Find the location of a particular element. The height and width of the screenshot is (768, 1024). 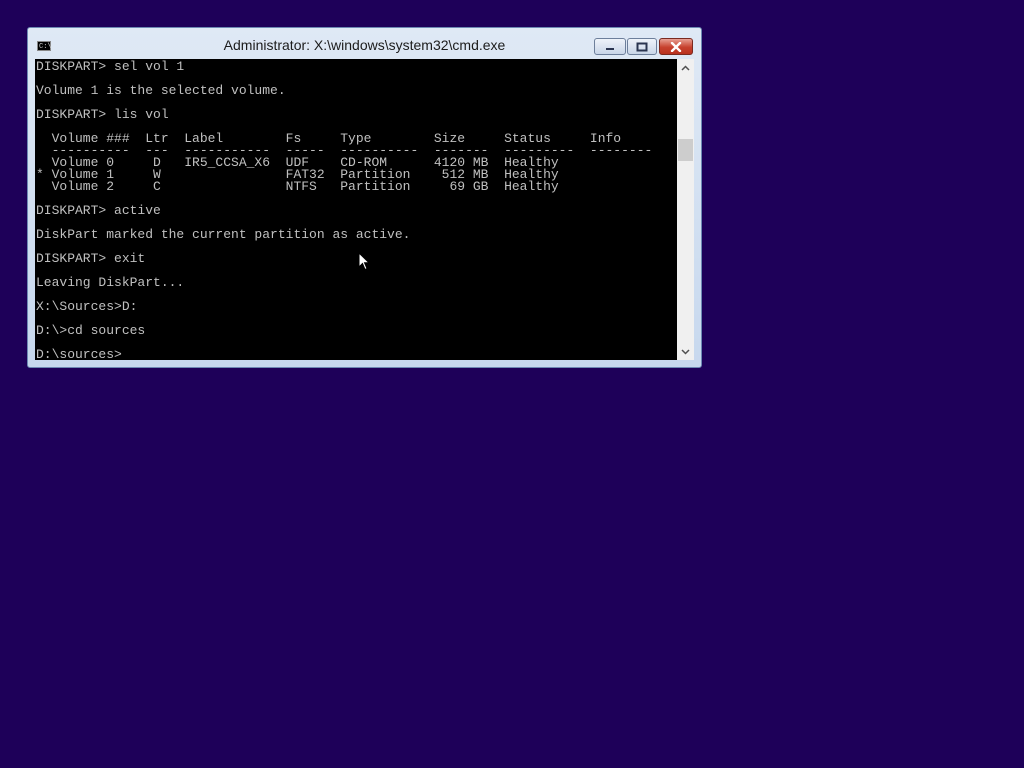

scroll-down-button is located at coordinates (685, 351).